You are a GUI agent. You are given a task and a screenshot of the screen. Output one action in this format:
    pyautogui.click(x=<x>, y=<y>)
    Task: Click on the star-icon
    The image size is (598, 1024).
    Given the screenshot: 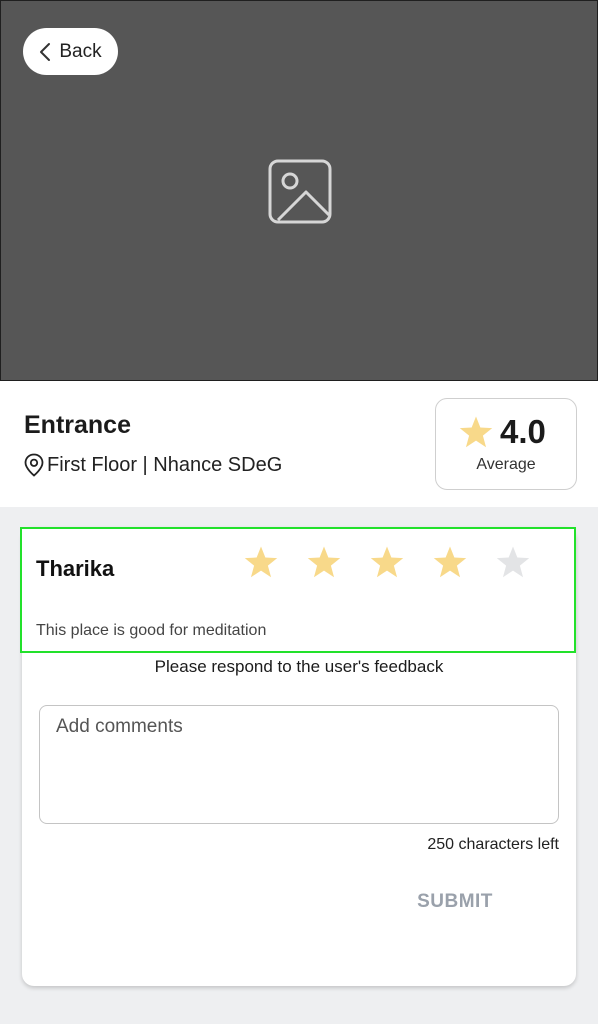 What is the action you would take?
    pyautogui.click(x=476, y=431)
    